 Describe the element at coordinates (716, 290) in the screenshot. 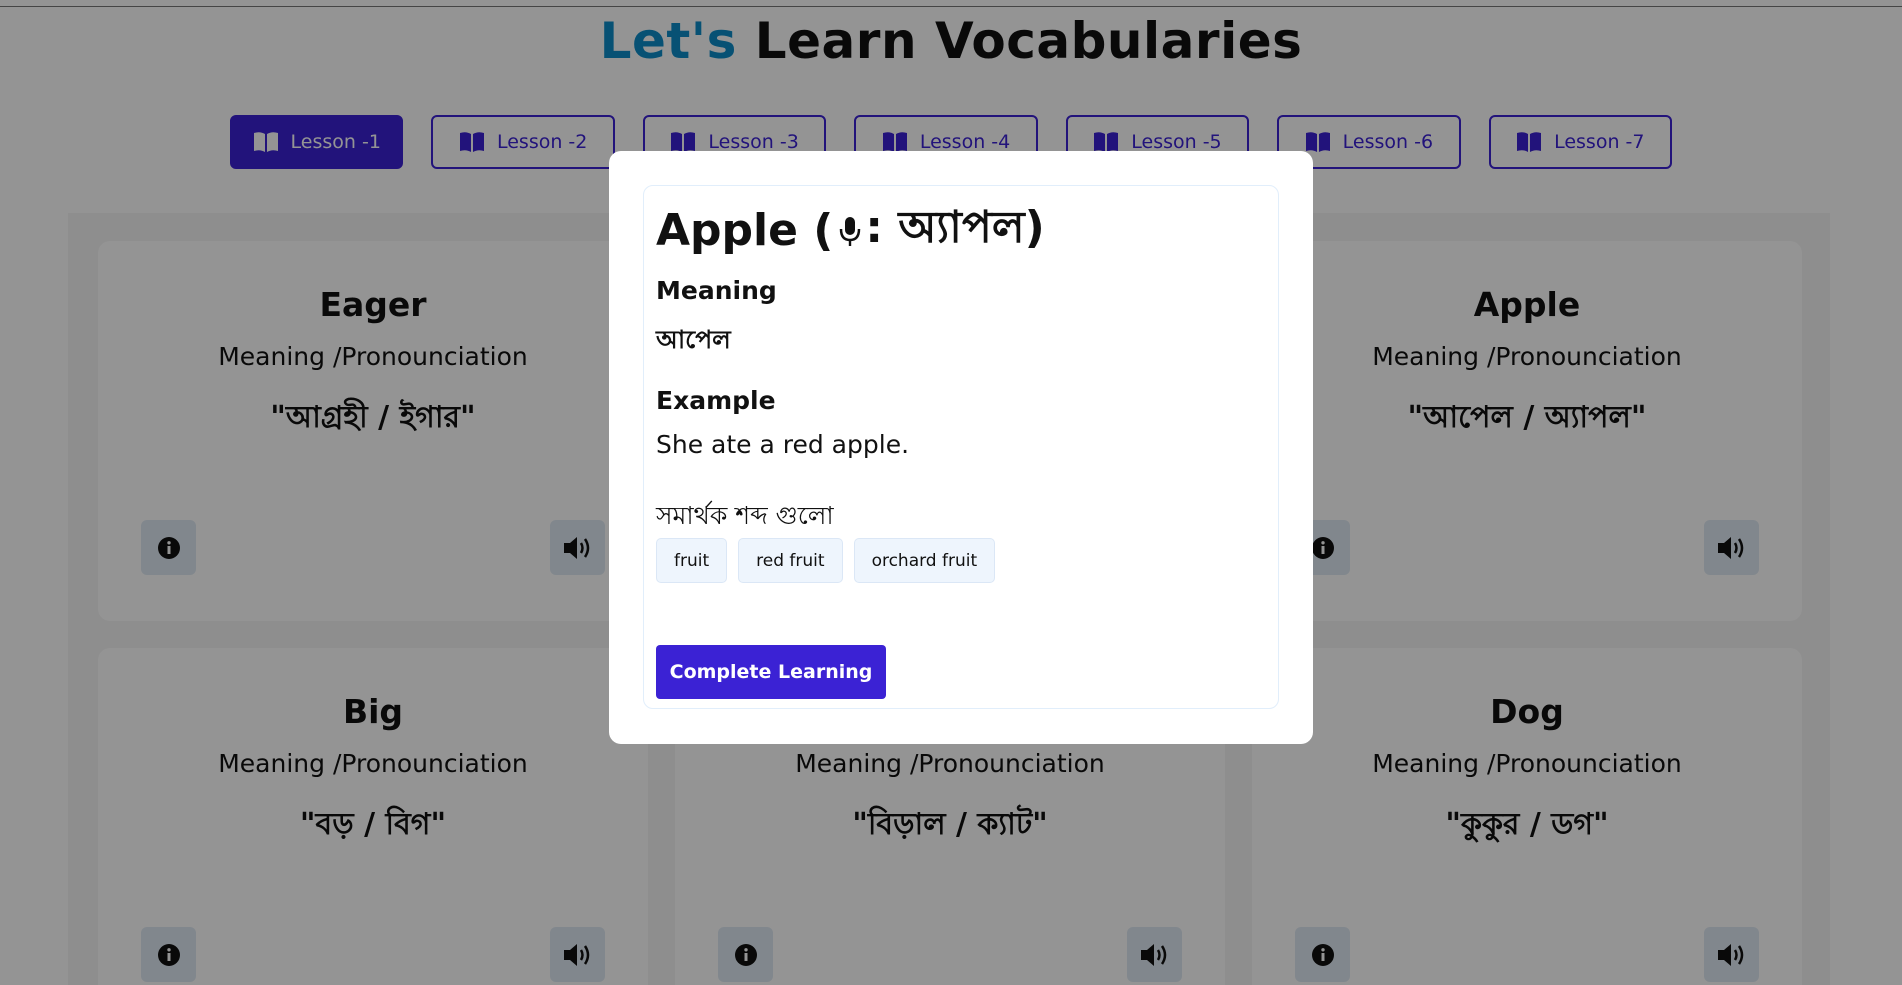

I see `meaning-label: Meaning` at that location.